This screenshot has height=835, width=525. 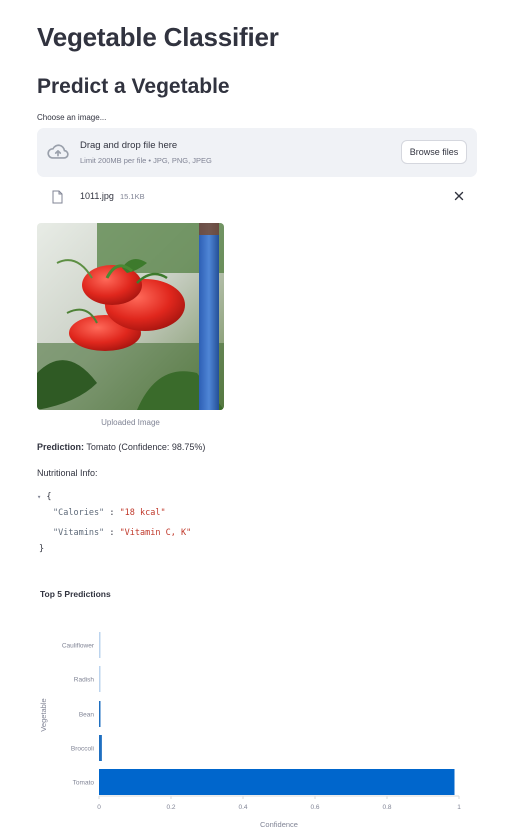 I want to click on bar-radish, so click(x=100, y=679).